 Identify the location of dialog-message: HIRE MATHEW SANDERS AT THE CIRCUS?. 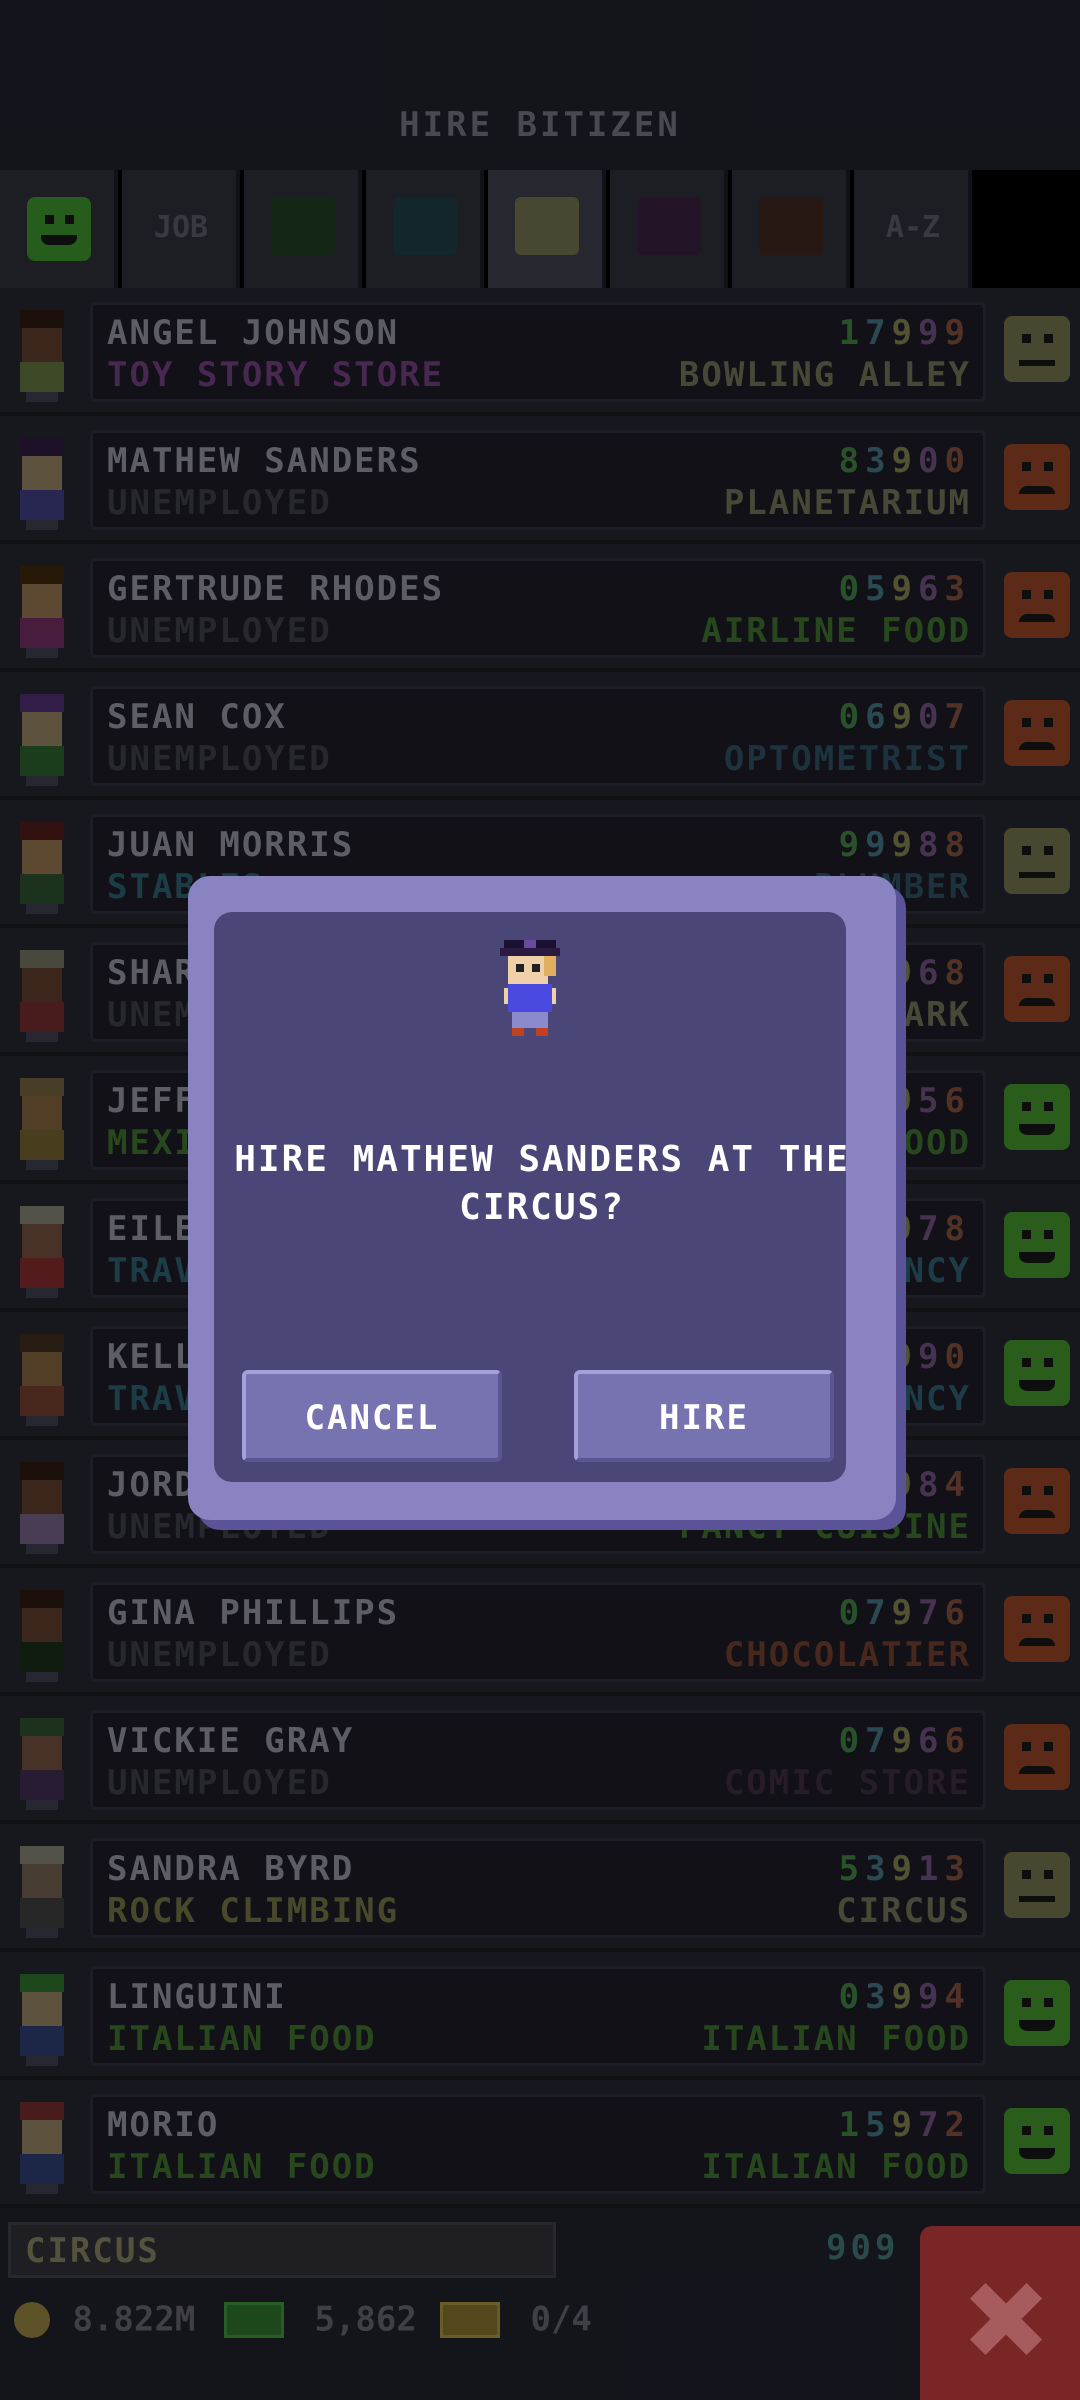
(542, 1183).